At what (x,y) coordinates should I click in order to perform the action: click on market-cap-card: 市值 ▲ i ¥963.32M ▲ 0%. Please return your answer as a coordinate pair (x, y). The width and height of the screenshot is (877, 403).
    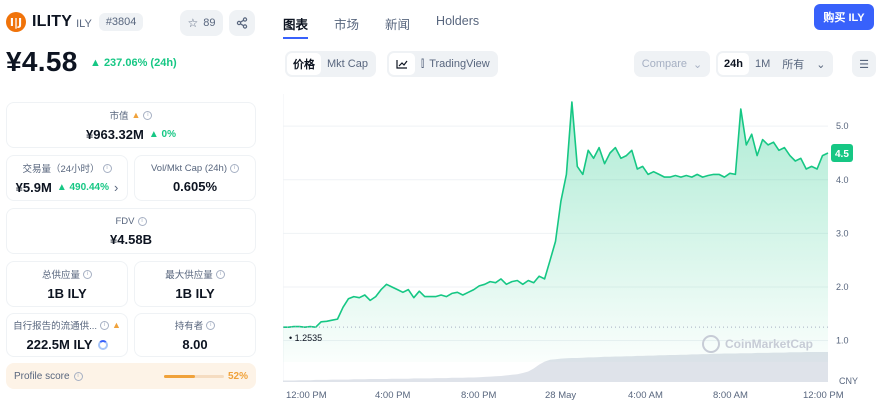
    Looking at the image, I should click on (131, 125).